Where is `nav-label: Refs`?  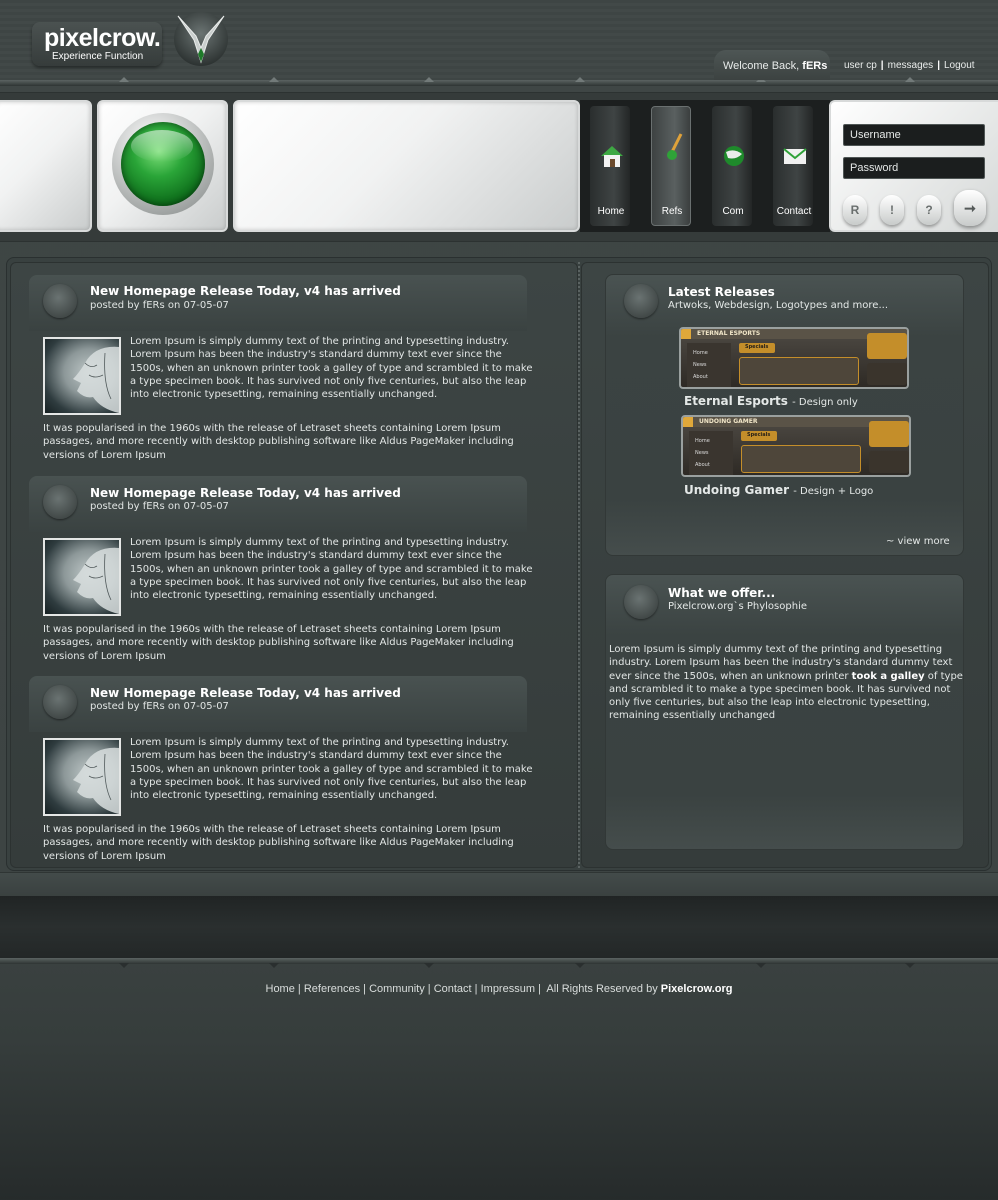 nav-label: Refs is located at coordinates (672, 211).